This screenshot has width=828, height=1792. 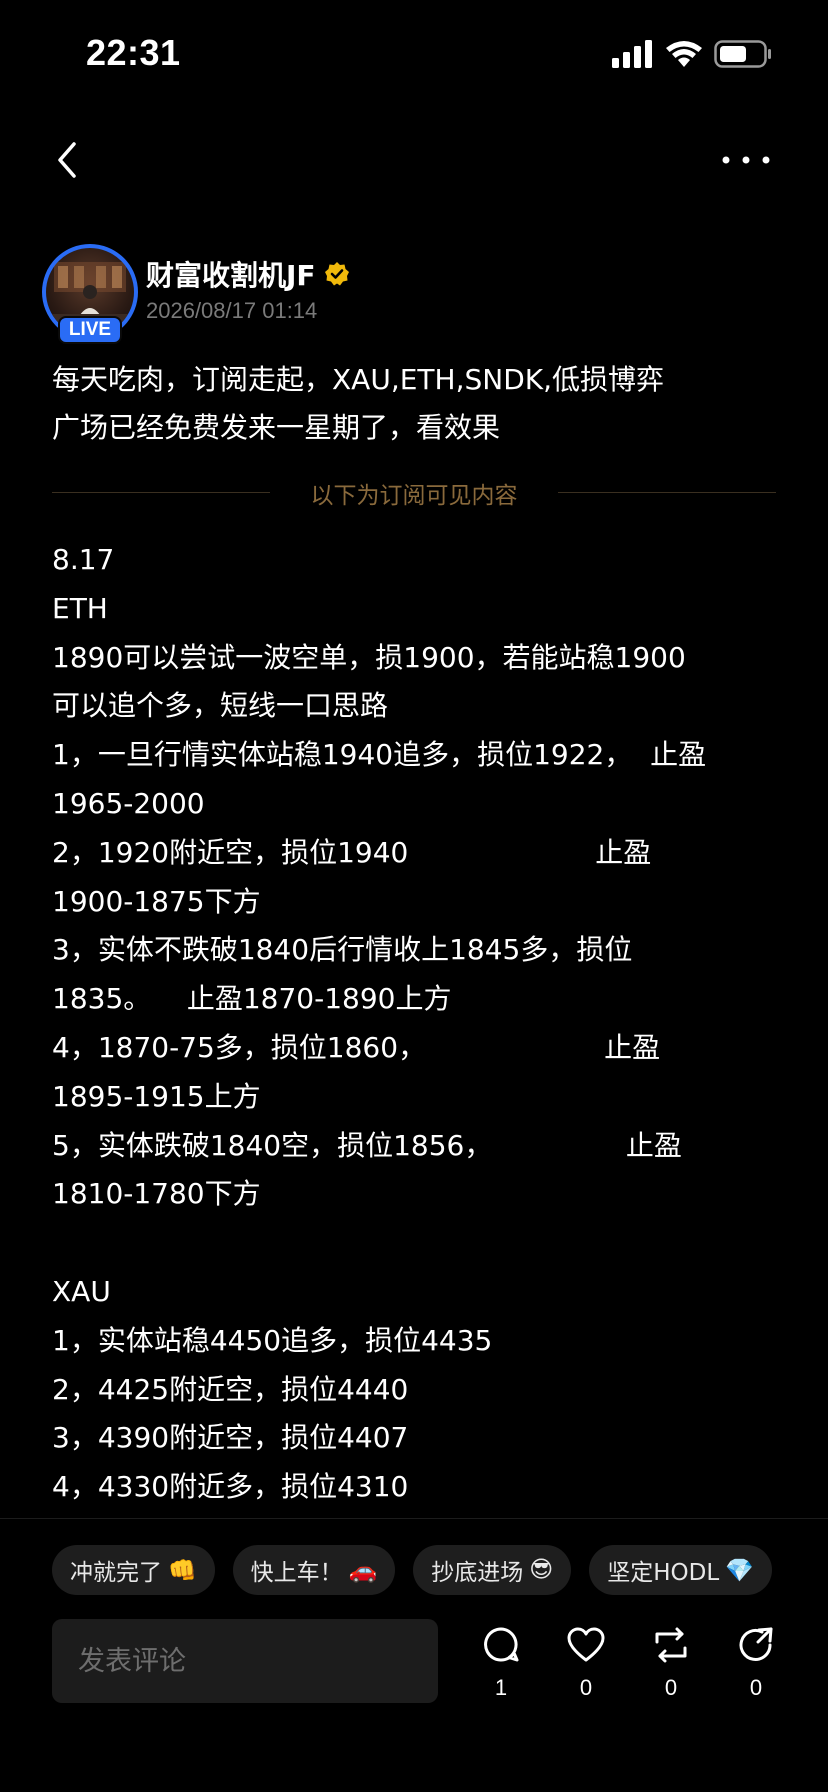 What do you see at coordinates (684, 54) in the screenshot?
I see `wifi-icon` at bounding box center [684, 54].